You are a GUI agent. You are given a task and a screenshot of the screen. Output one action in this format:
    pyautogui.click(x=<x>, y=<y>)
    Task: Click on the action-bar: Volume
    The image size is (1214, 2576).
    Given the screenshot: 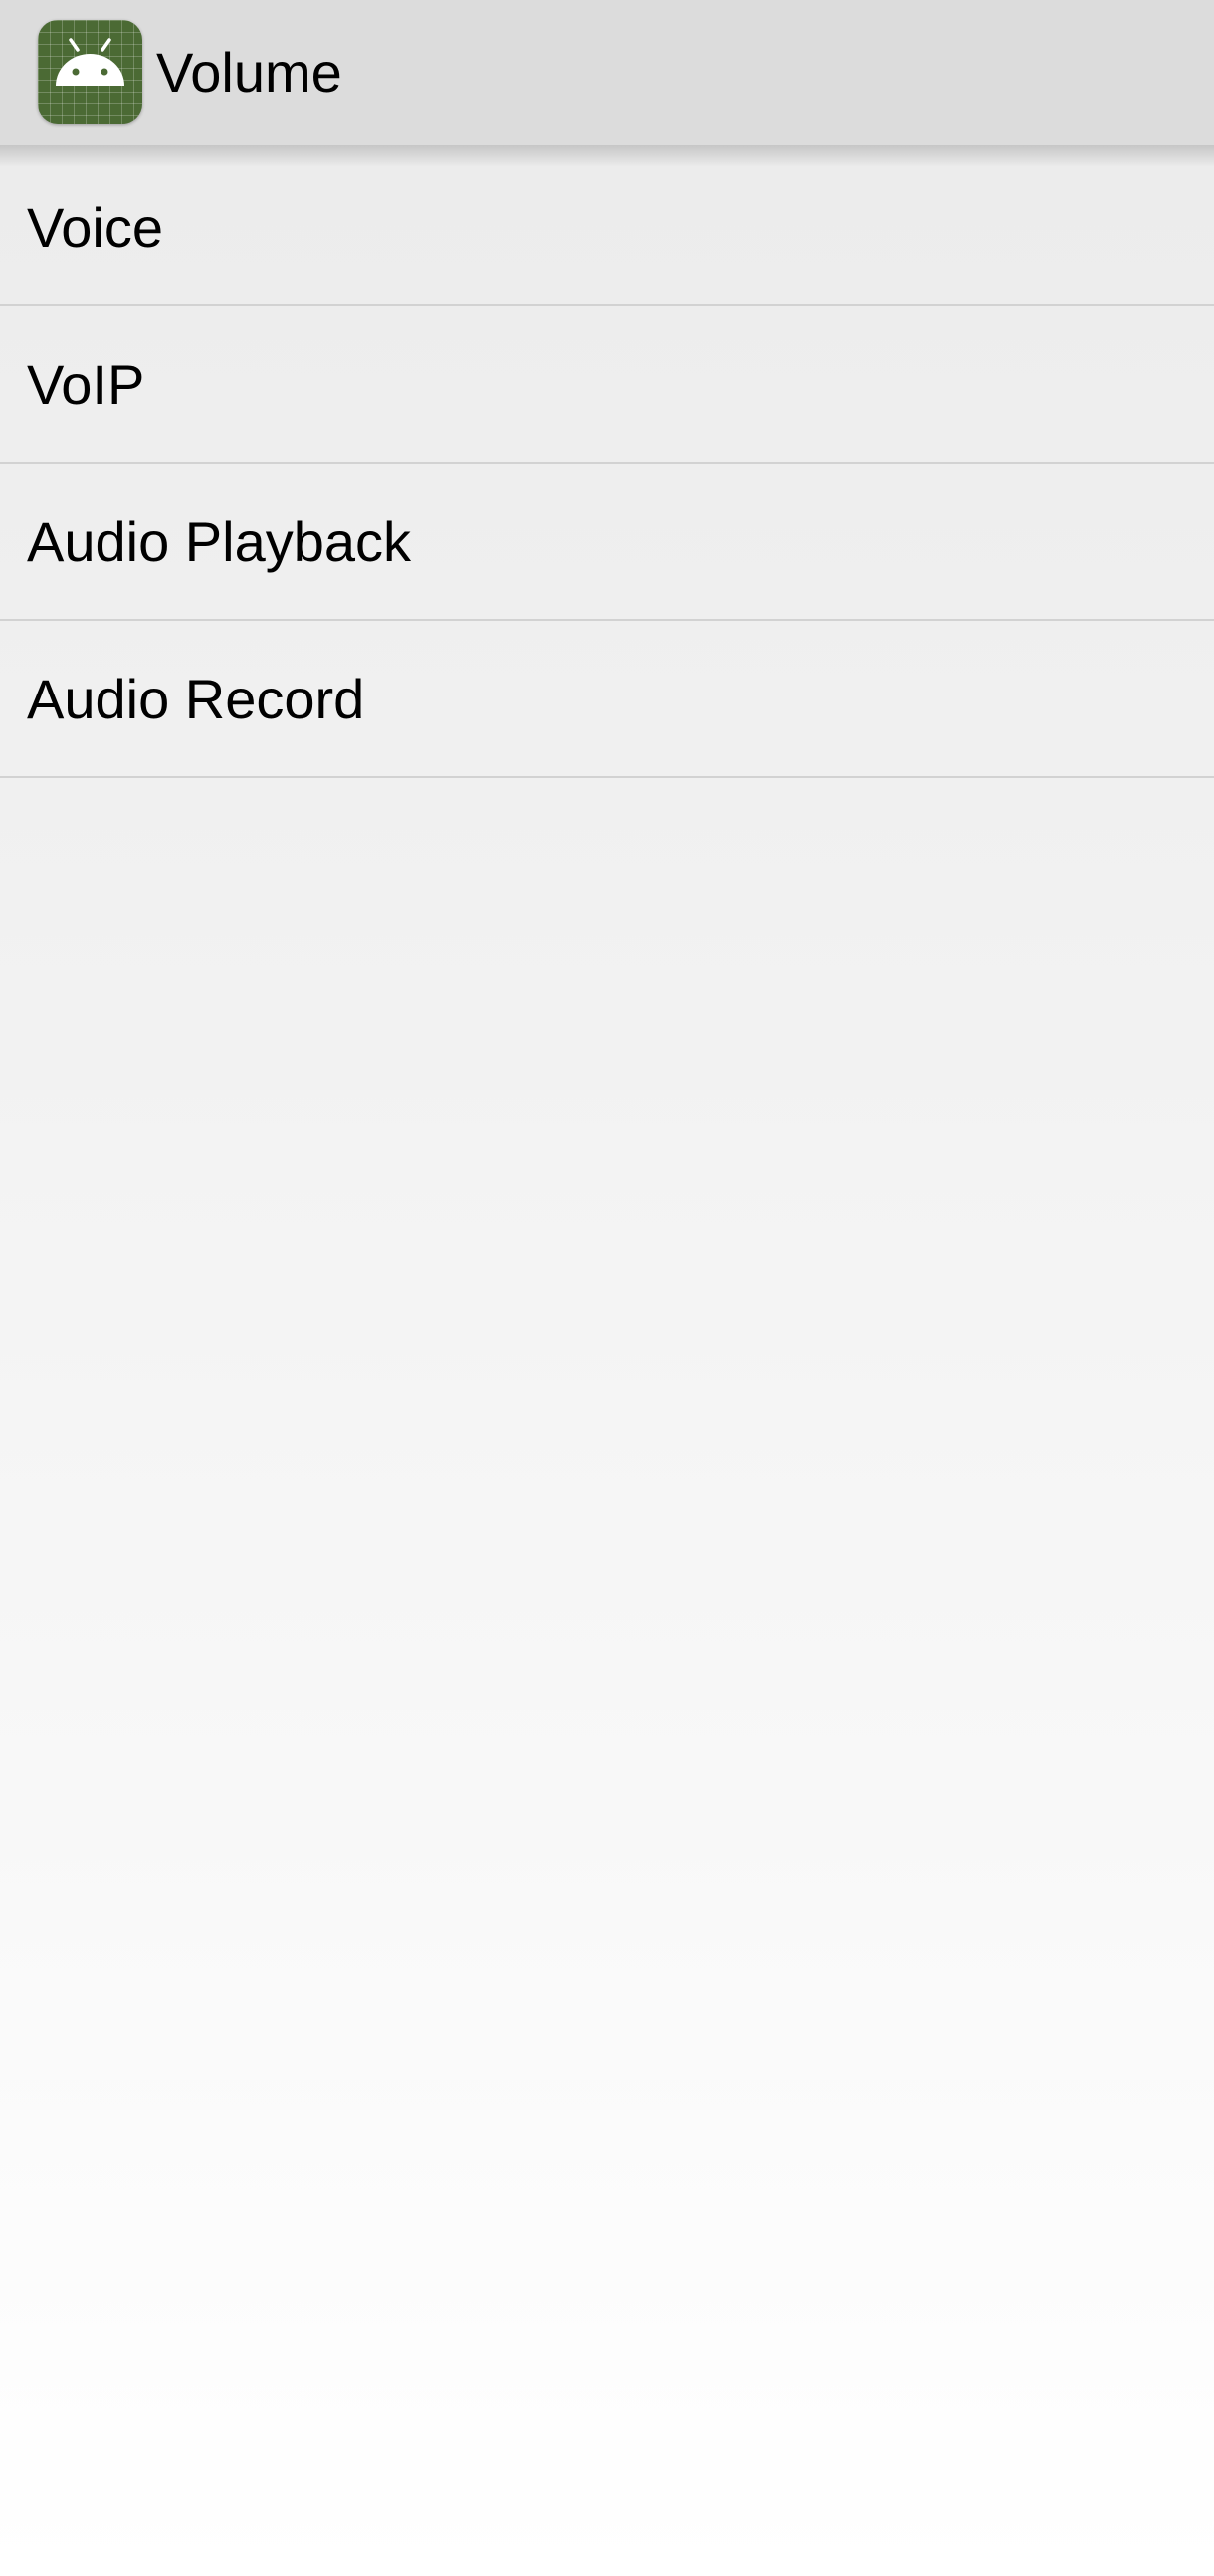 What is the action you would take?
    pyautogui.click(x=607, y=72)
    